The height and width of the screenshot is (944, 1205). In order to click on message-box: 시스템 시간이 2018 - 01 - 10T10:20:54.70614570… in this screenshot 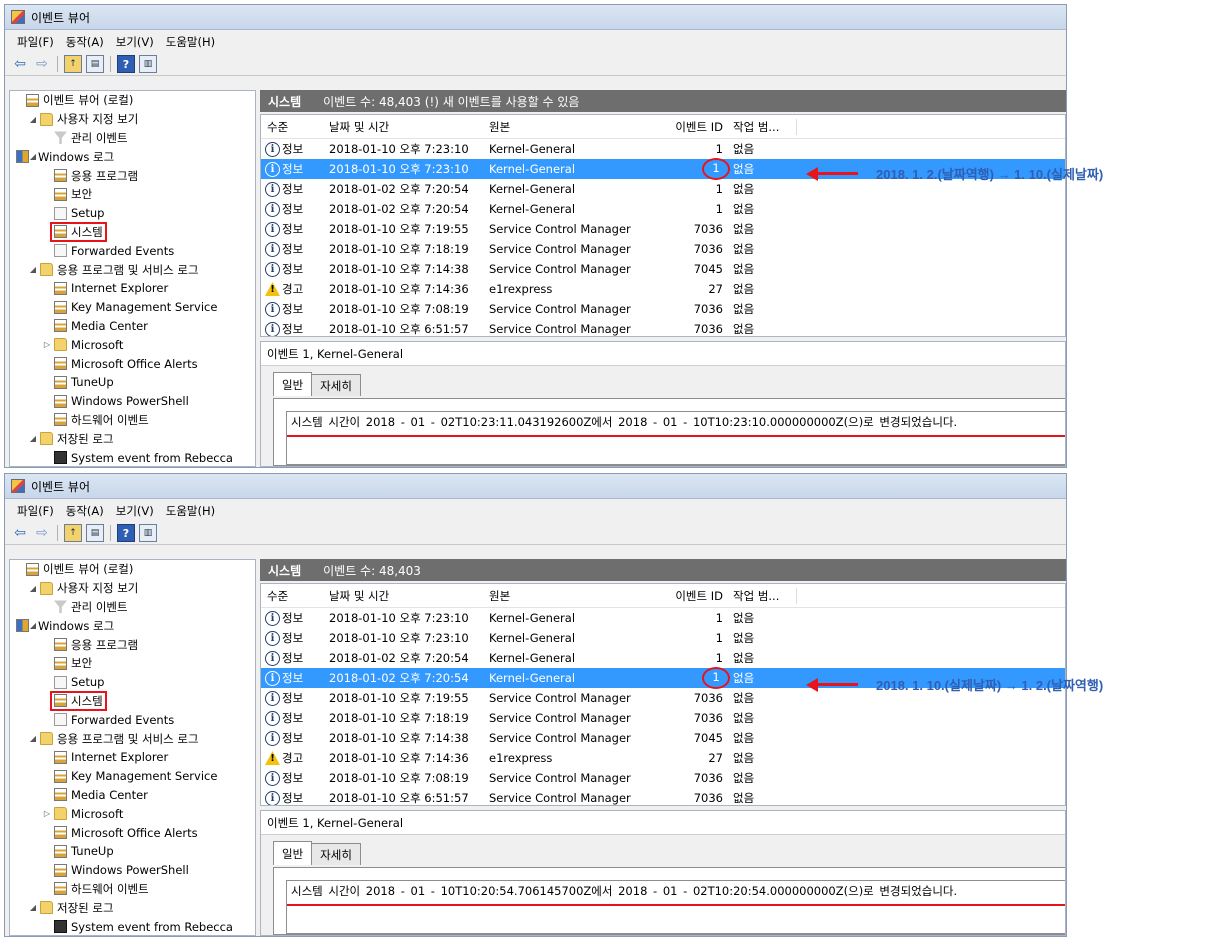, I will do `click(675, 907)`.